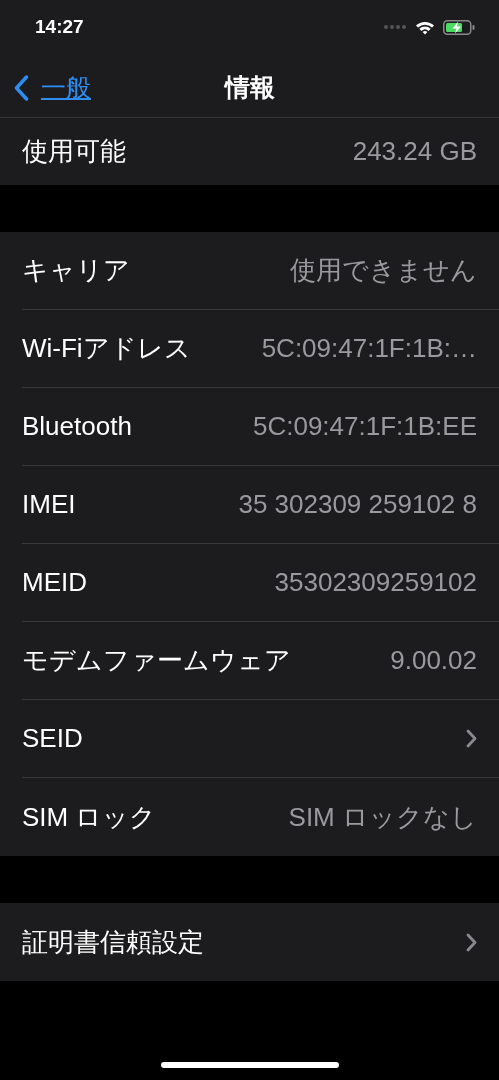 The width and height of the screenshot is (499, 1080). What do you see at coordinates (425, 27) in the screenshot?
I see `wifi-icon` at bounding box center [425, 27].